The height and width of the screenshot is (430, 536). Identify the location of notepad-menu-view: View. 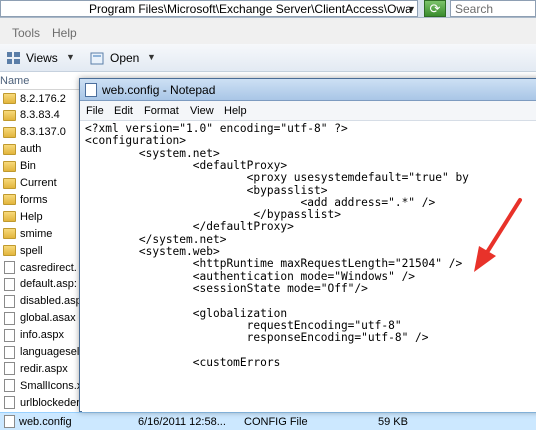
(202, 111).